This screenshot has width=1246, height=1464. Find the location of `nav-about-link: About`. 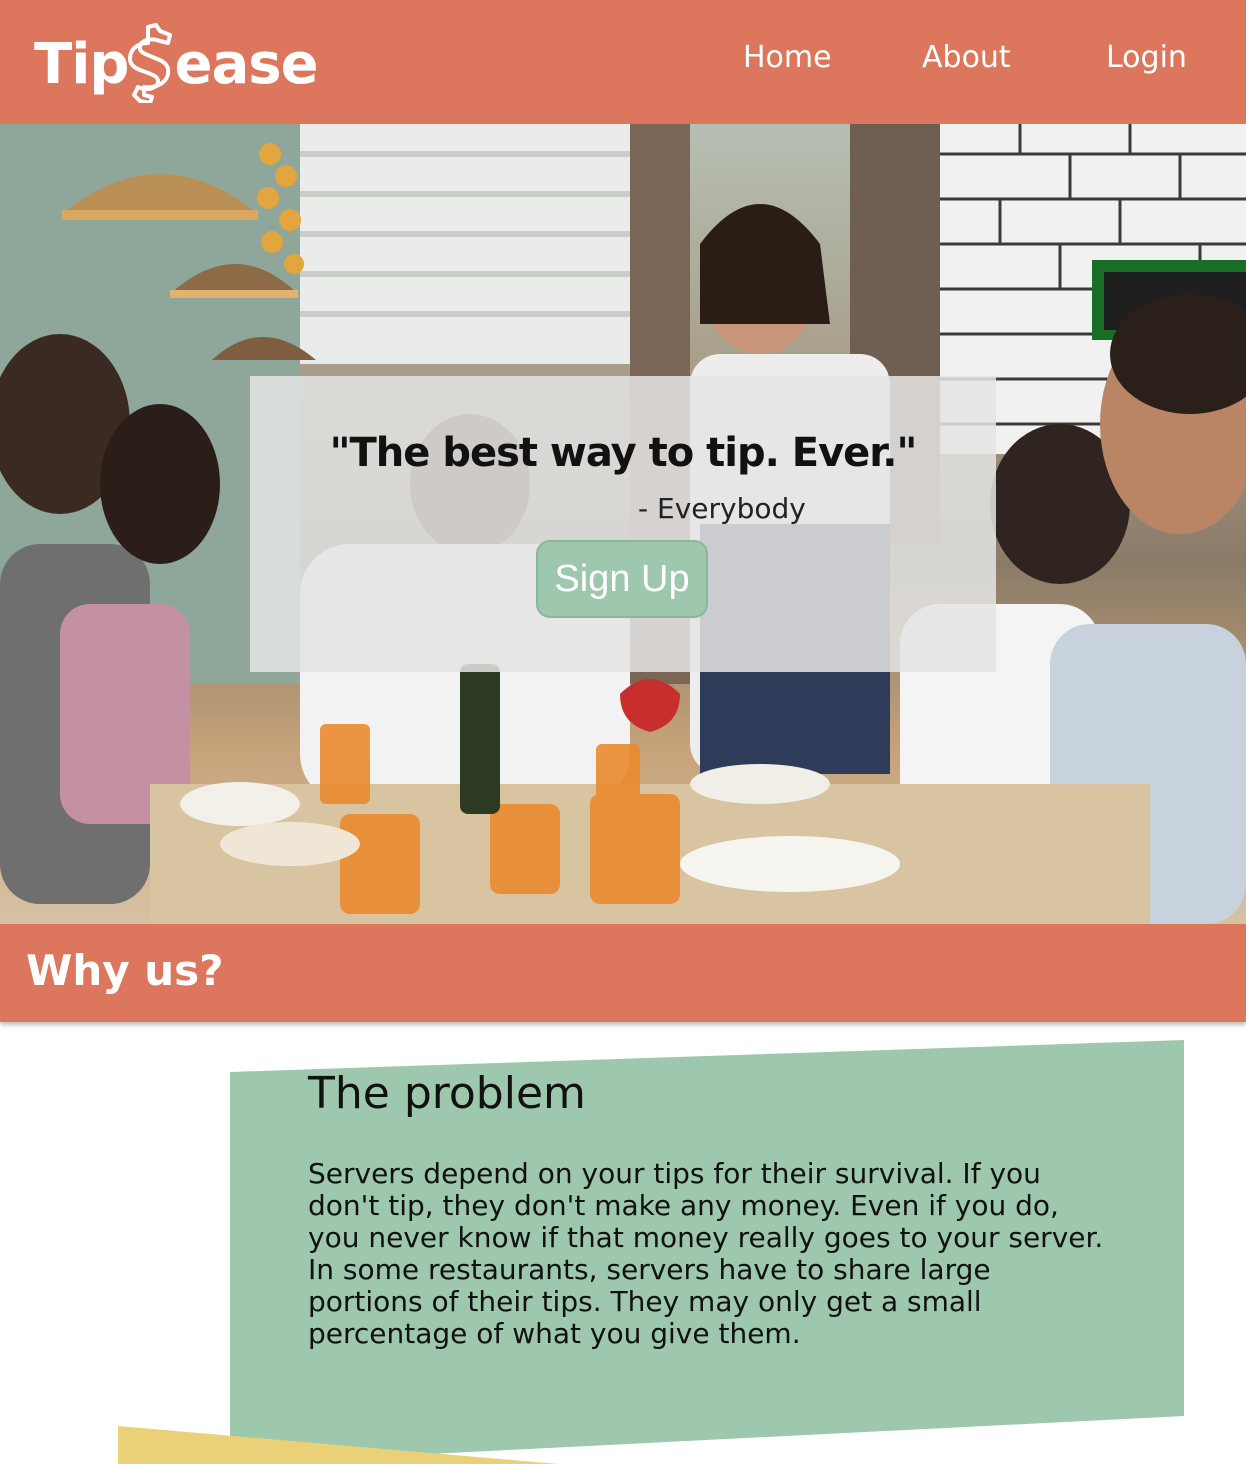

nav-about-link: About is located at coordinates (966, 57).